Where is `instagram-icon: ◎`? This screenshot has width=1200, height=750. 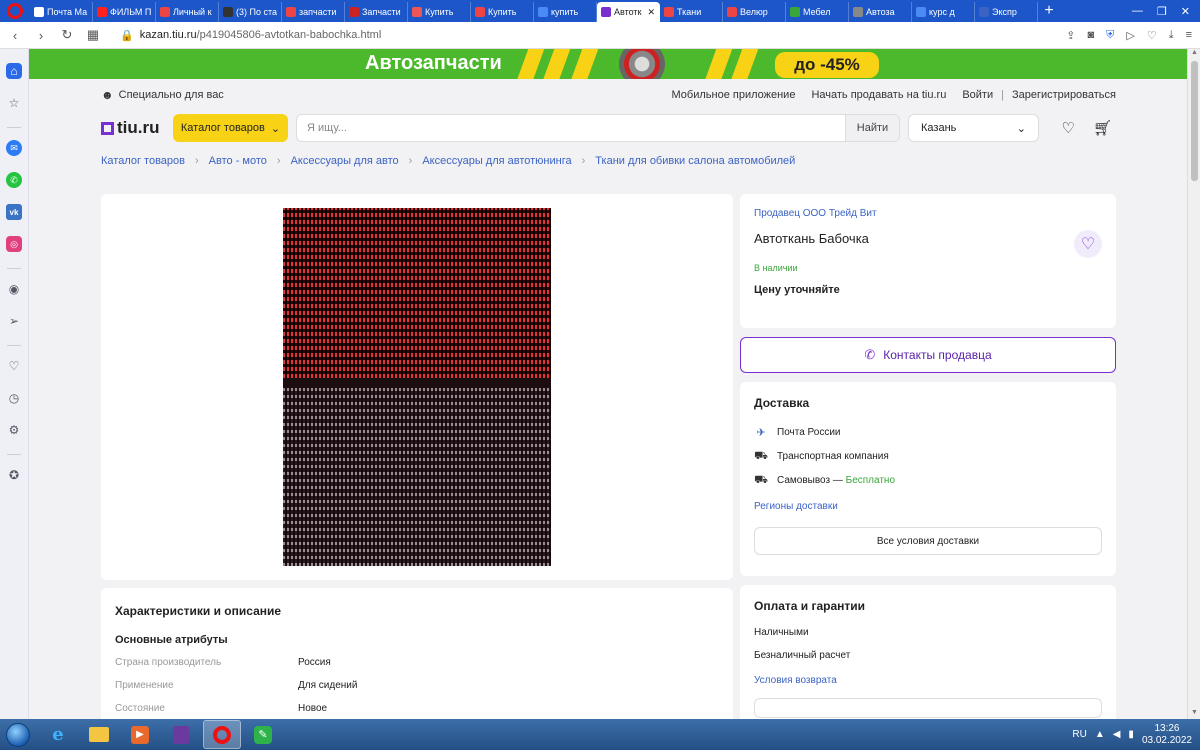 instagram-icon: ◎ is located at coordinates (14, 244).